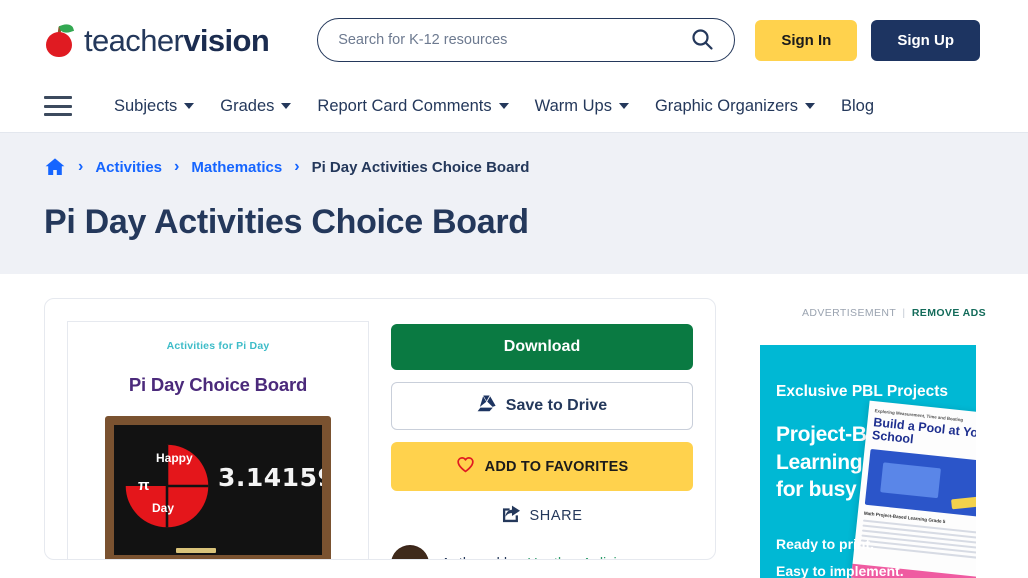 The width and height of the screenshot is (1028, 578). I want to click on site-logo: teachervision, so click(157, 40).